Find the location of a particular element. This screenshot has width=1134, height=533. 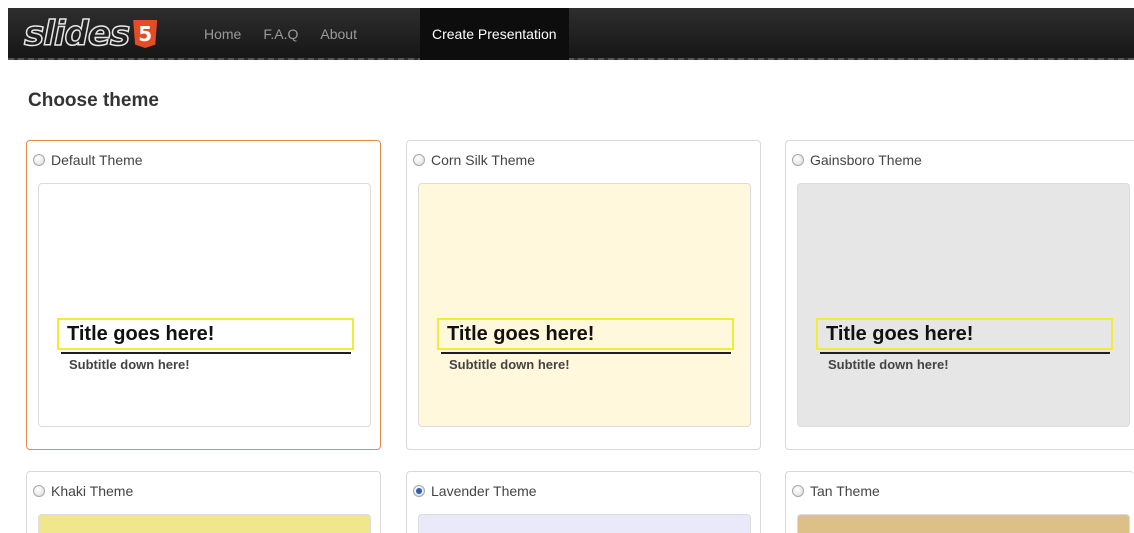

nav-faq-link: F.A.Q is located at coordinates (280, 34).